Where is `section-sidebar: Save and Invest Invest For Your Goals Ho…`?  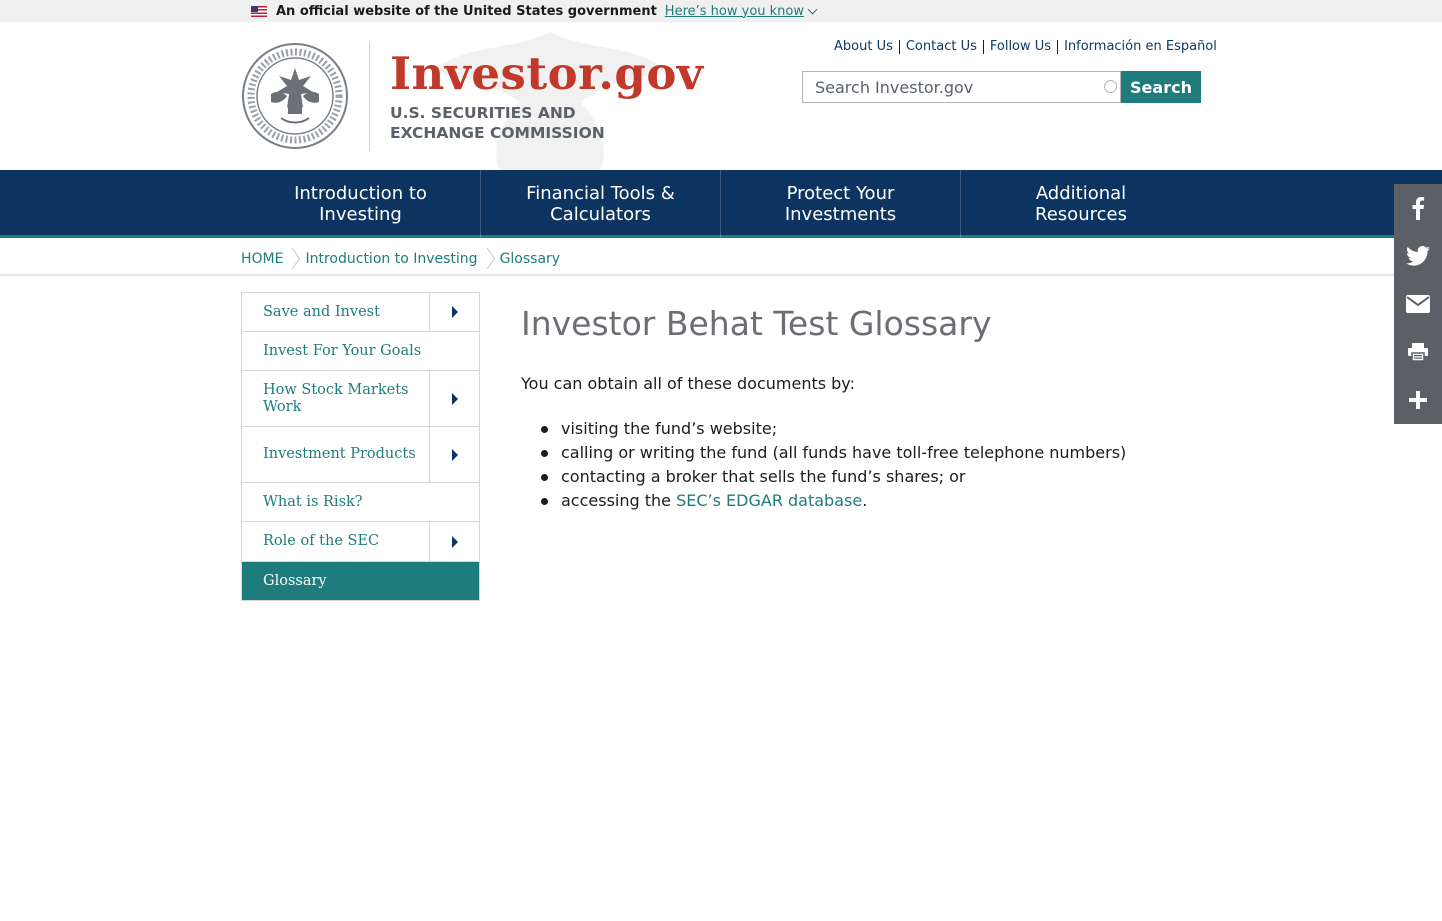
section-sidebar: Save and Invest Invest For Your Goals Ho… is located at coordinates (360, 446).